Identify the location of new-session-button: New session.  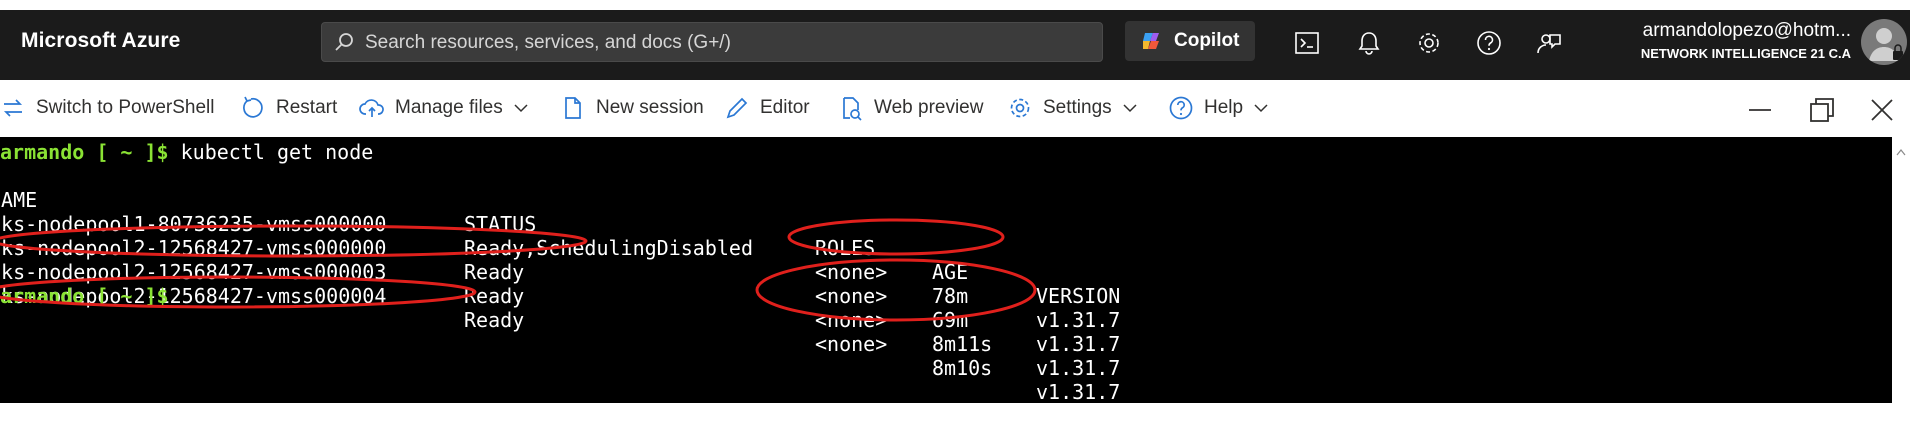
(632, 108).